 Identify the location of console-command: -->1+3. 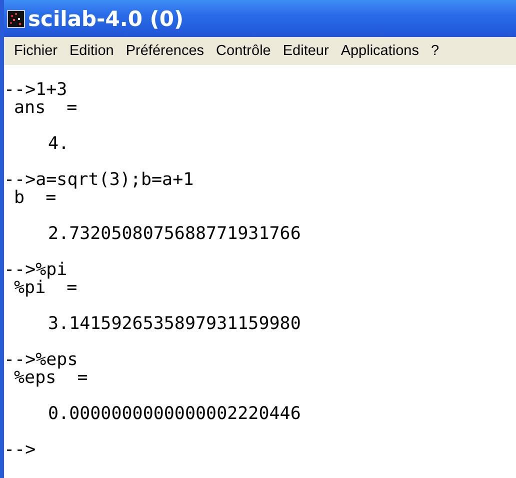
(36, 90).